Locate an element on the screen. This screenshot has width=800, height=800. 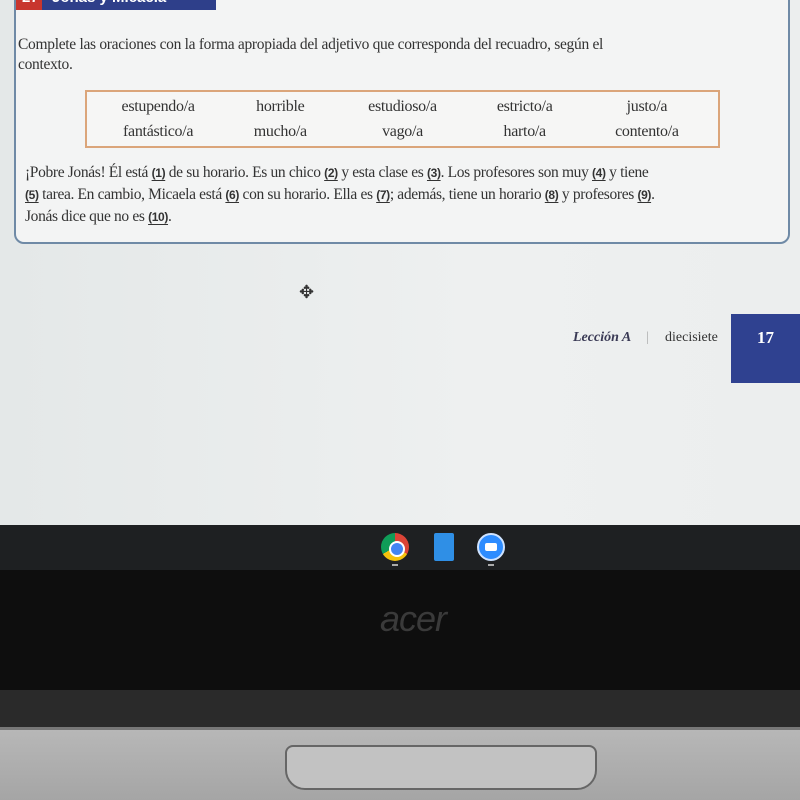
blank-number: (3) is located at coordinates (433, 173).